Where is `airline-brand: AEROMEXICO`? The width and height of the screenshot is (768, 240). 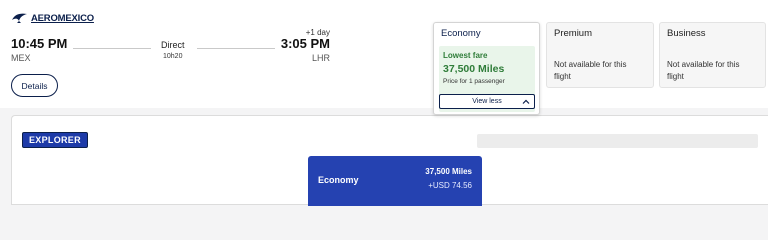 airline-brand: AEROMEXICO is located at coordinates (52, 18).